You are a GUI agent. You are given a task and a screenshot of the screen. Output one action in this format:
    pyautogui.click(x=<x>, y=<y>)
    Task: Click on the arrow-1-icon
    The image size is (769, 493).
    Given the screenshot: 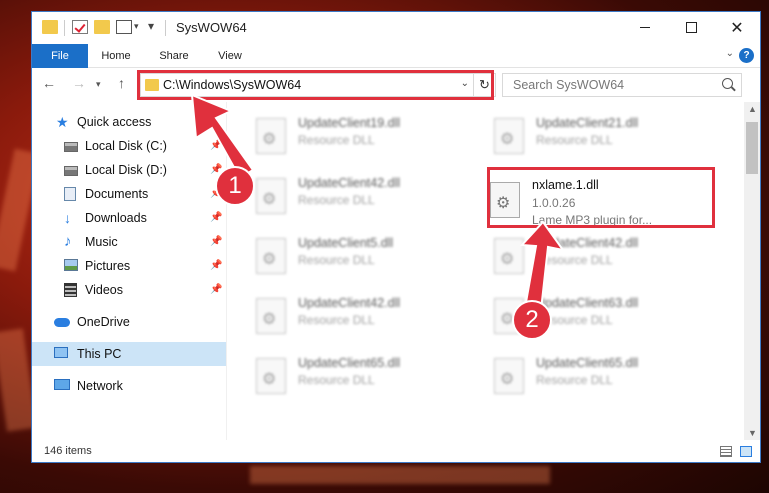 What is the action you would take?
    pyautogui.click(x=222, y=136)
    